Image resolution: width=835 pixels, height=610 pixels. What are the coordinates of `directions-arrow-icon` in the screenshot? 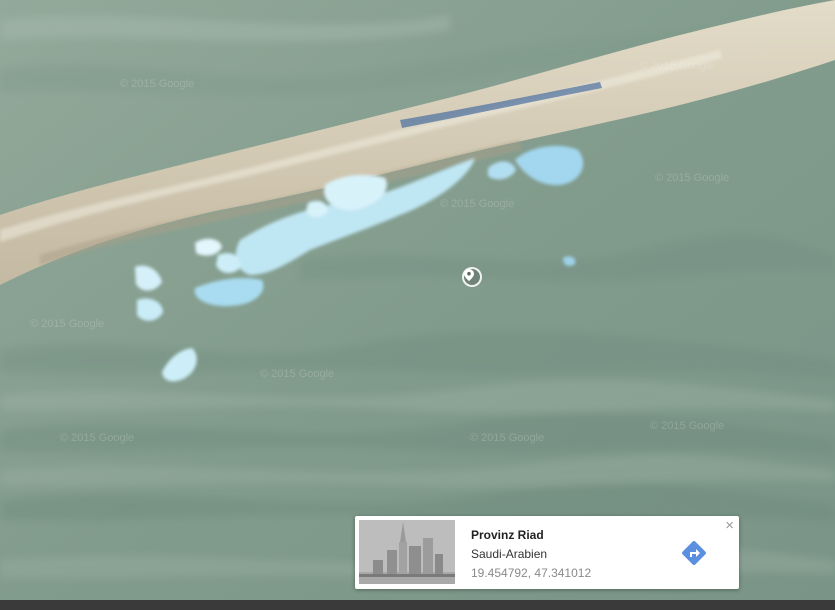 It's located at (694, 553).